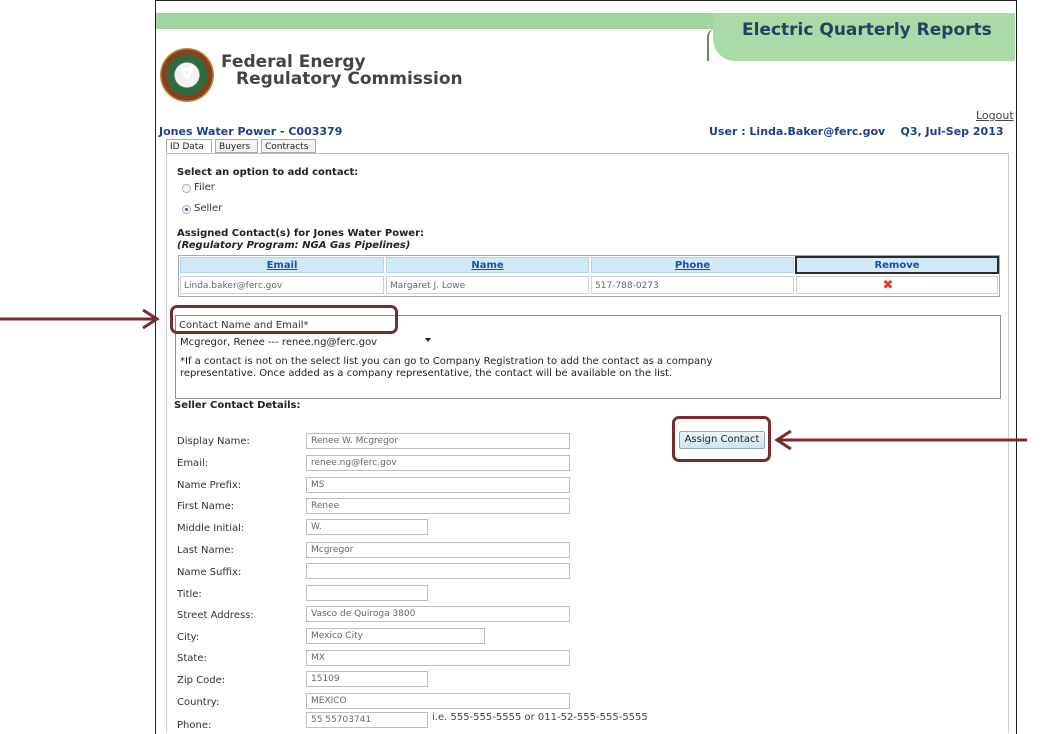 Image resolution: width=1046 pixels, height=734 pixels. What do you see at coordinates (438, 658) in the screenshot?
I see `input-state: MX` at bounding box center [438, 658].